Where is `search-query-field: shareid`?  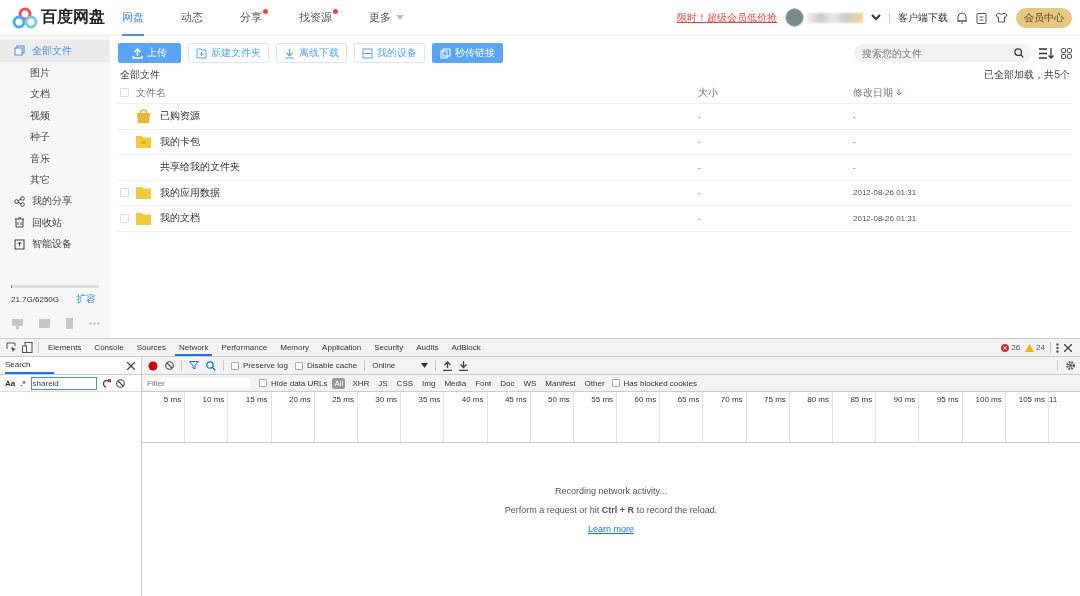
search-query-field: shareid is located at coordinates (63, 383).